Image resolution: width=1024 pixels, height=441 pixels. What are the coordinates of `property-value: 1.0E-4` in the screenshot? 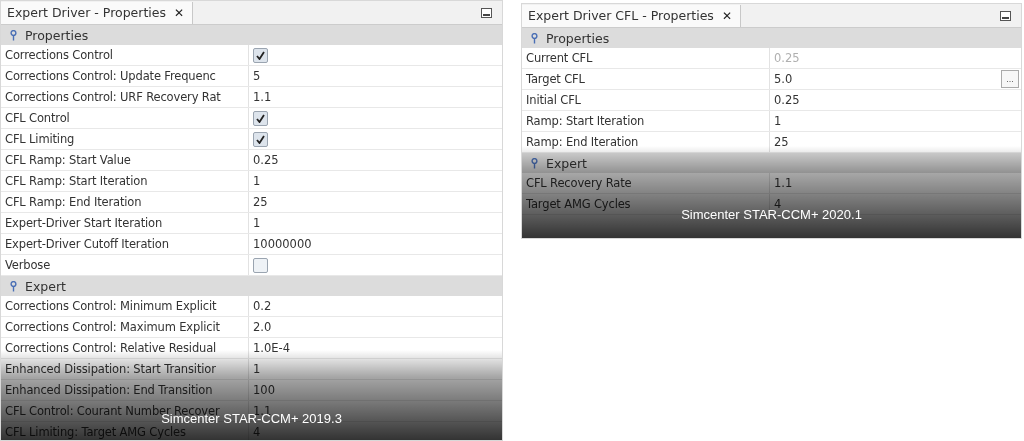 It's located at (272, 348).